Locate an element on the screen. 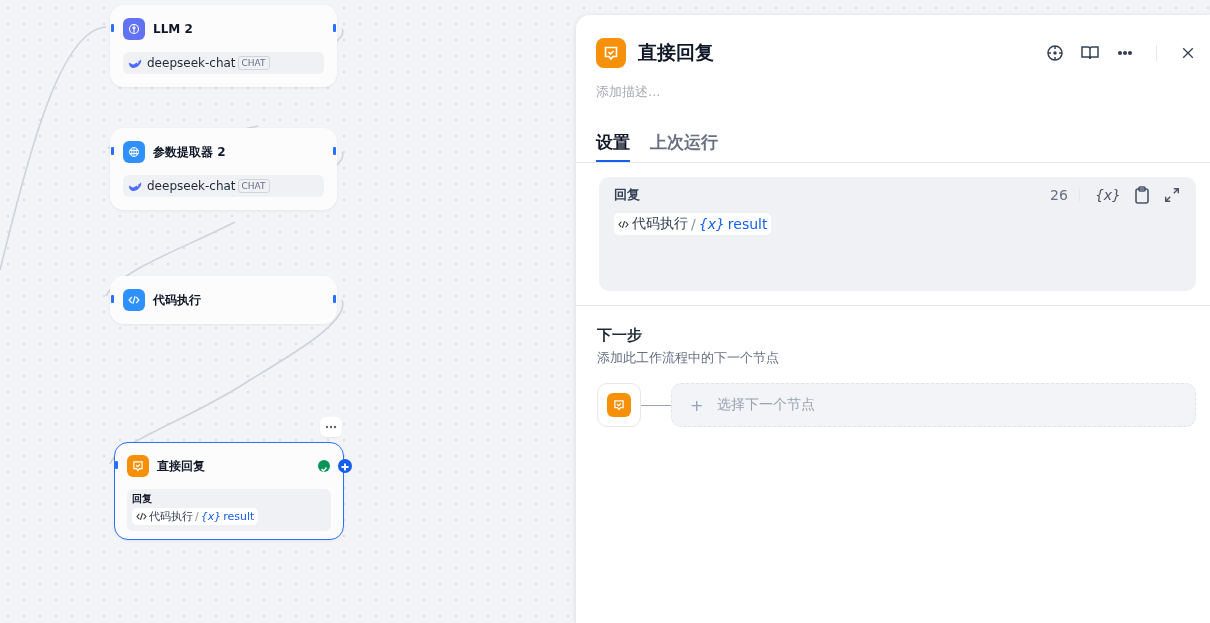 The width and height of the screenshot is (1210, 623). panel-title: 直接回复 is located at coordinates (676, 52).